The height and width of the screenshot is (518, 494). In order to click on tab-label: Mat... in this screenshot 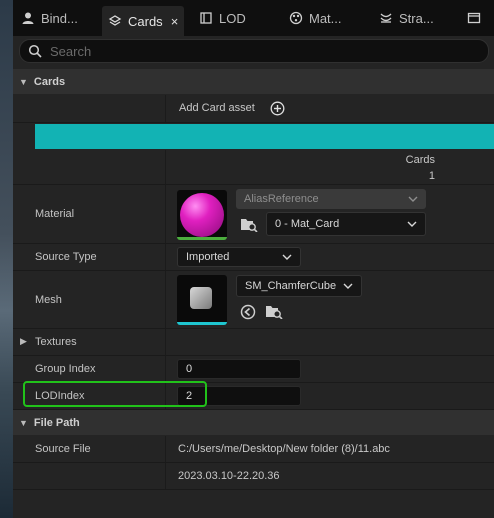, I will do `click(325, 18)`.